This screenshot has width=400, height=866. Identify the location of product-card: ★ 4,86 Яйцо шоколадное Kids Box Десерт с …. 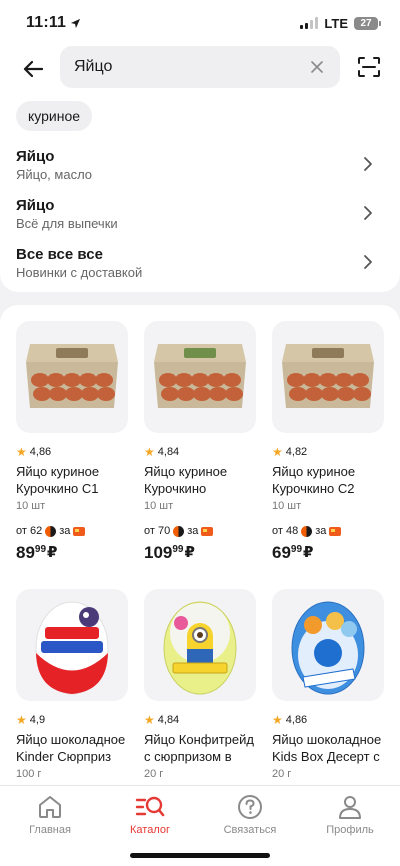
(330, 684).